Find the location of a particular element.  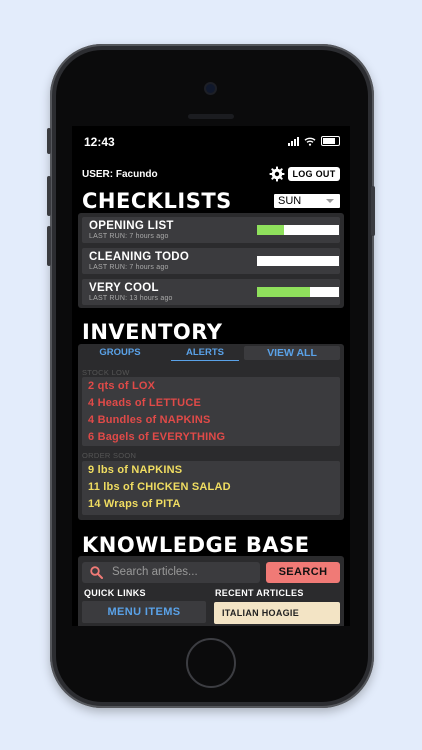

knowledge-base-title: KNOWLEDGE BASE is located at coordinates (196, 545).